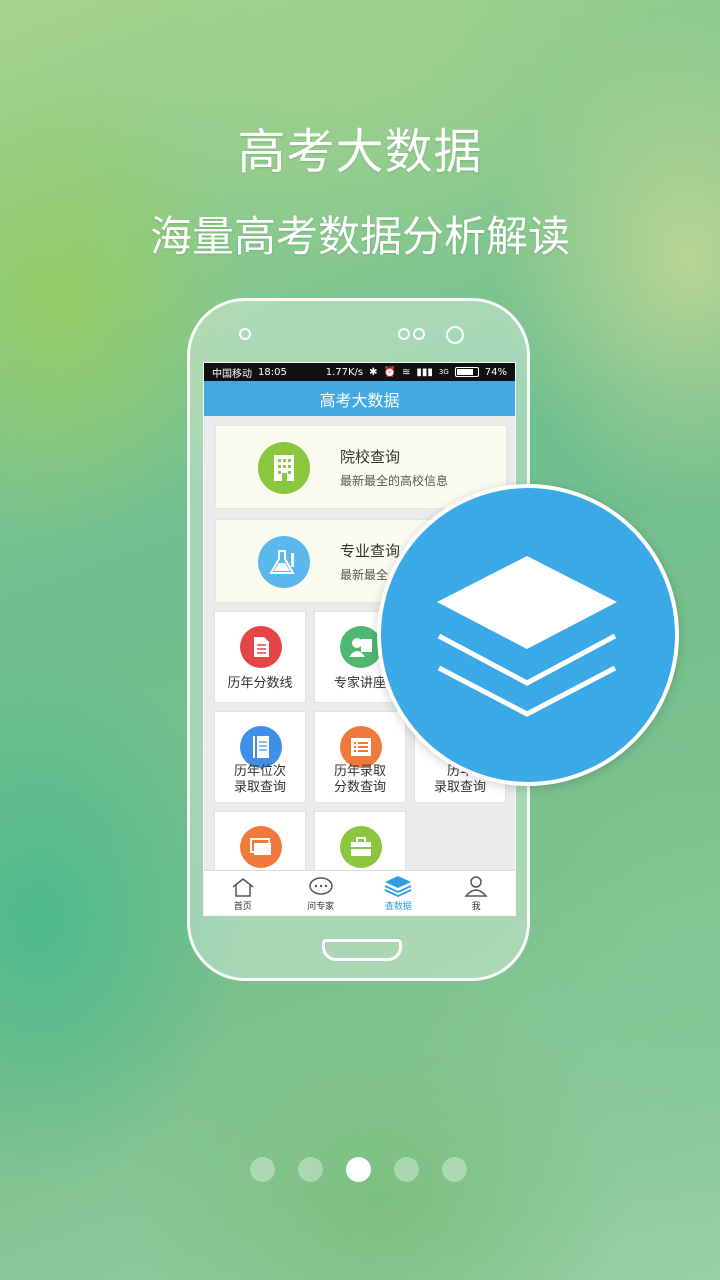 Image resolution: width=720 pixels, height=1280 pixels. I want to click on user-icon, so click(476, 886).